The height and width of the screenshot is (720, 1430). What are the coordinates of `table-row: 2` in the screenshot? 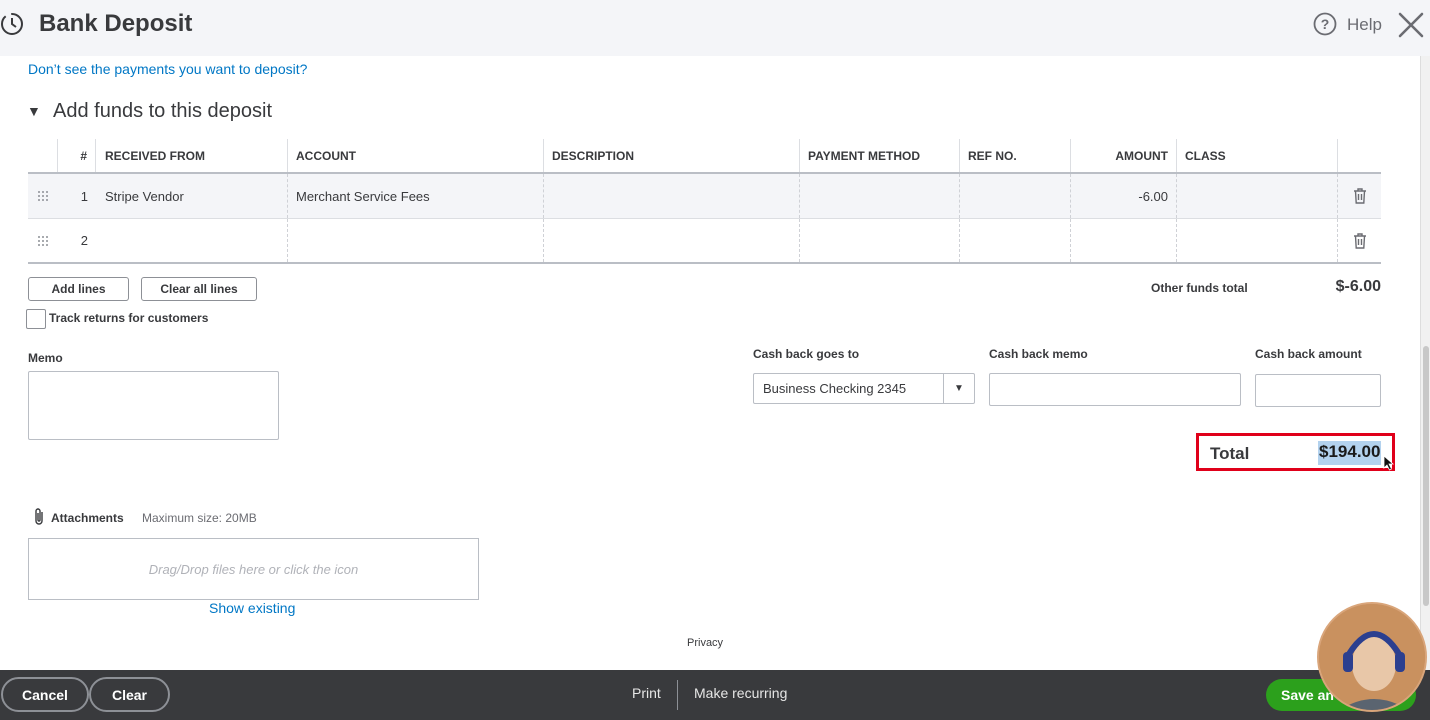 It's located at (704, 241).